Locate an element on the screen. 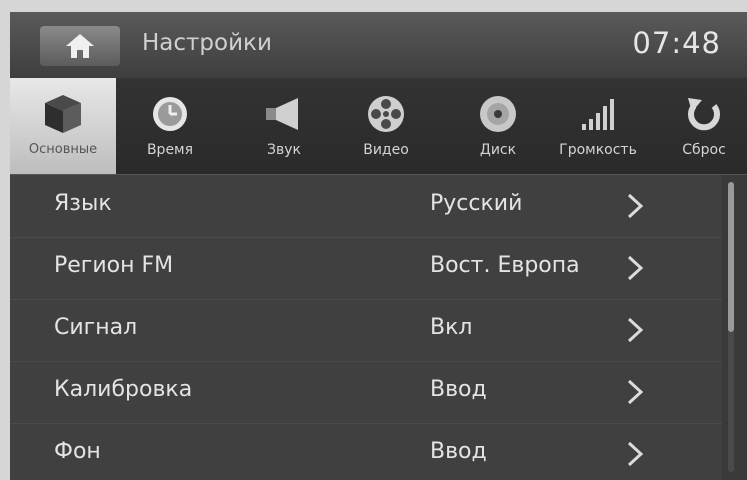  tab-label: Основные is located at coordinates (63, 149).